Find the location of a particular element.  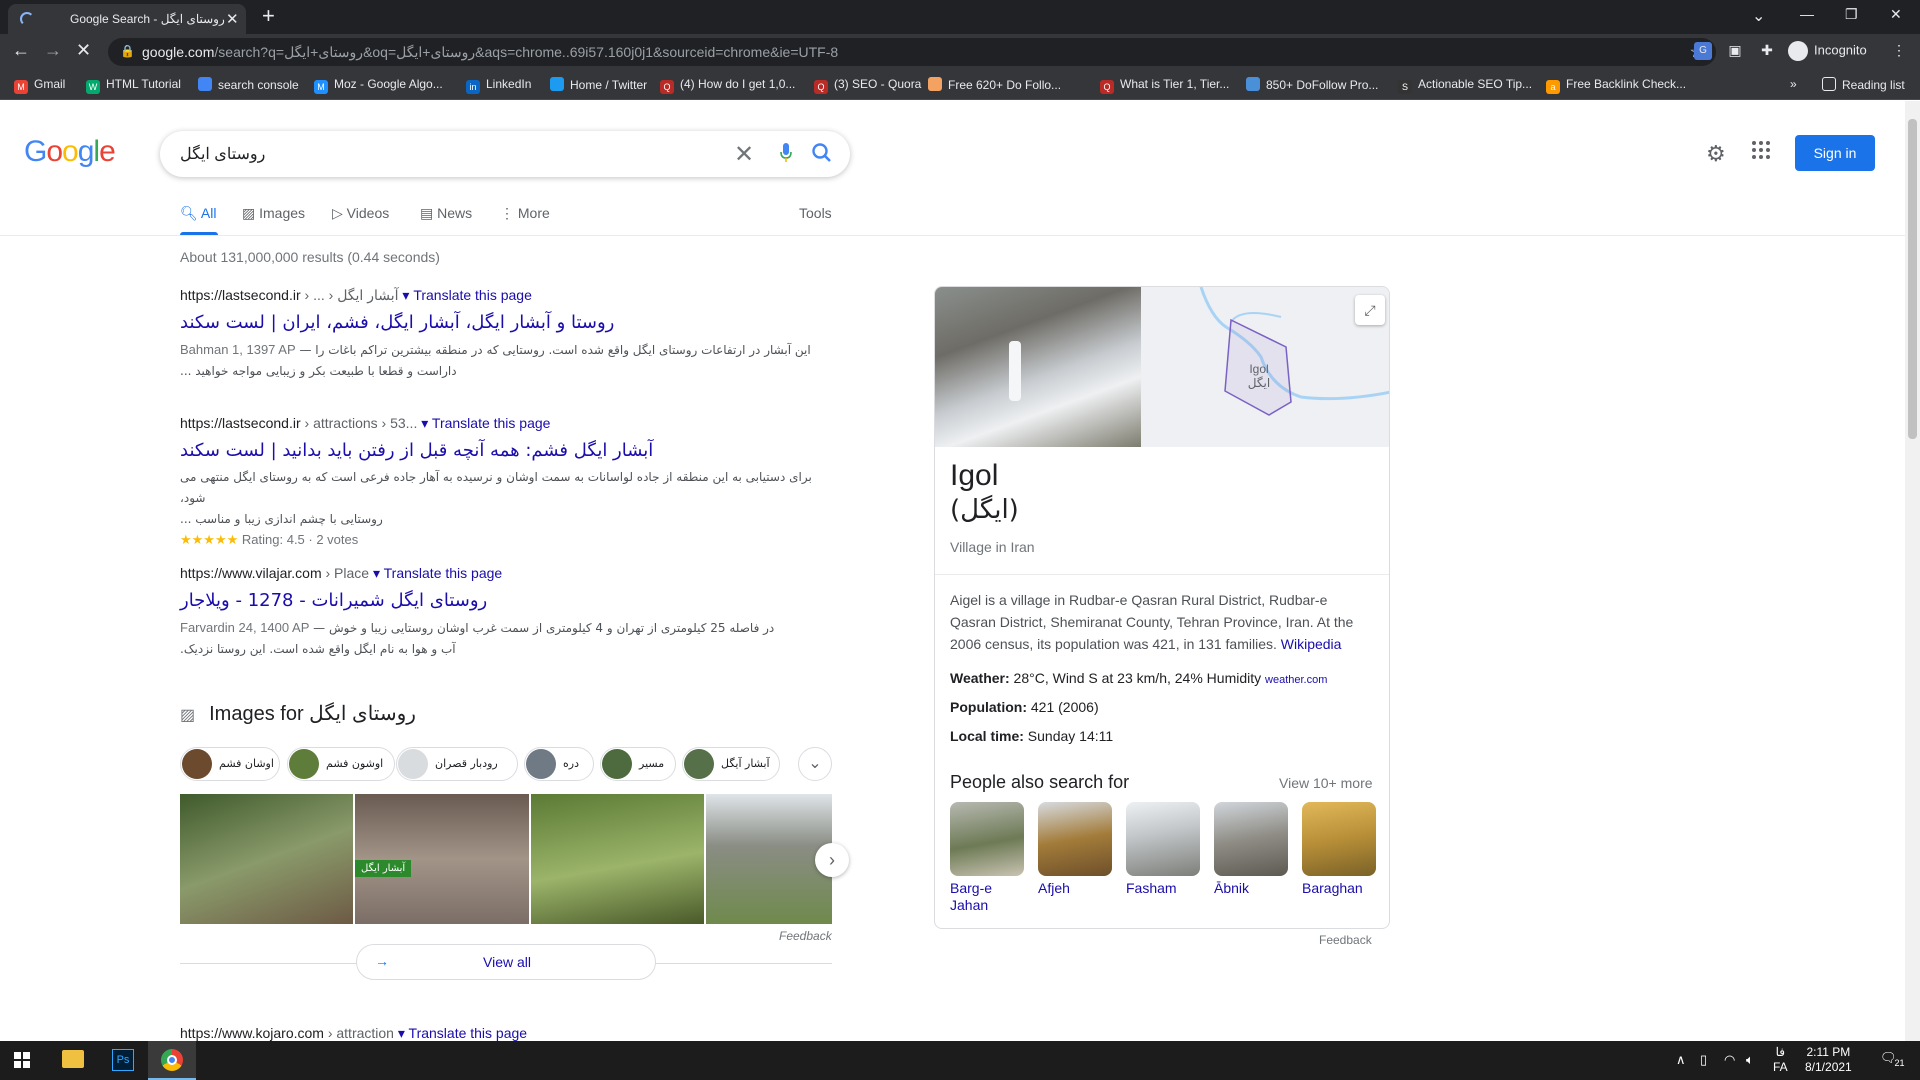

google-apps-icon is located at coordinates (1762, 151).